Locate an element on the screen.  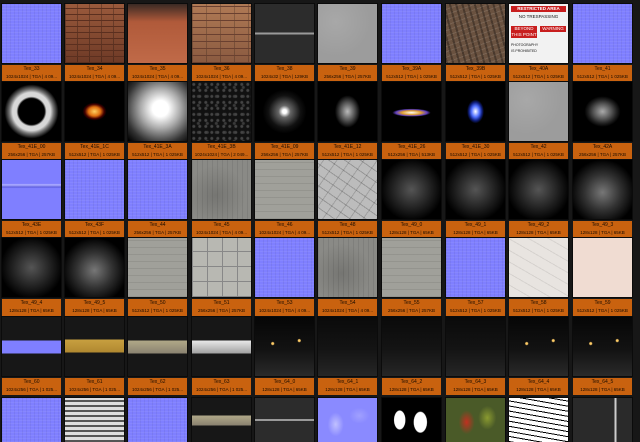
texture-tile: Tex_64_4 128x128 | TGA | 65KB is located at coordinates (538, 356).